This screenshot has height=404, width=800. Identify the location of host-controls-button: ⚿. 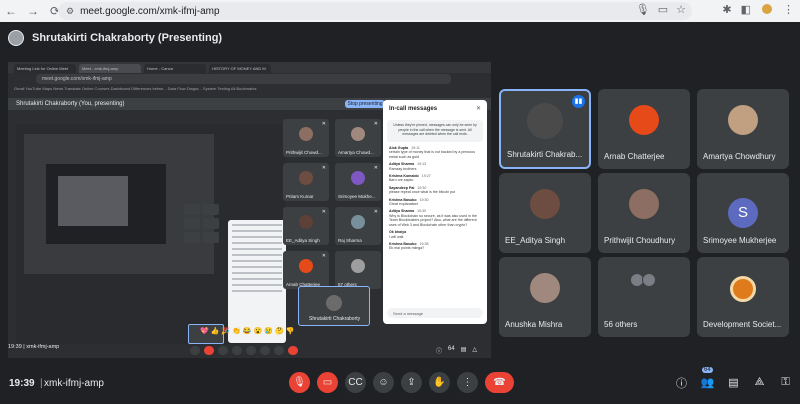
(785, 382).